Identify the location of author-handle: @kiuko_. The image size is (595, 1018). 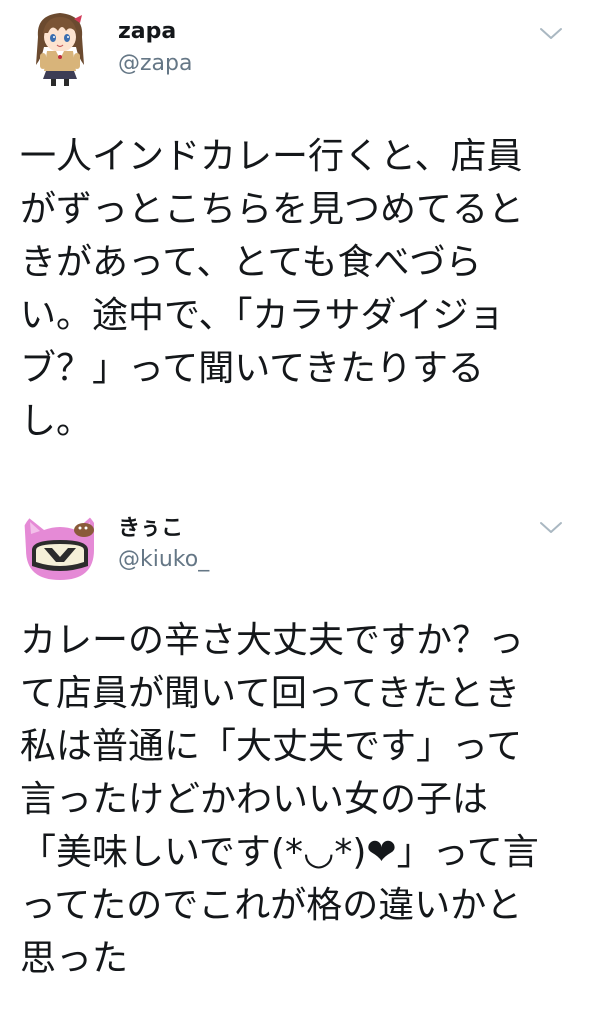
(163, 560).